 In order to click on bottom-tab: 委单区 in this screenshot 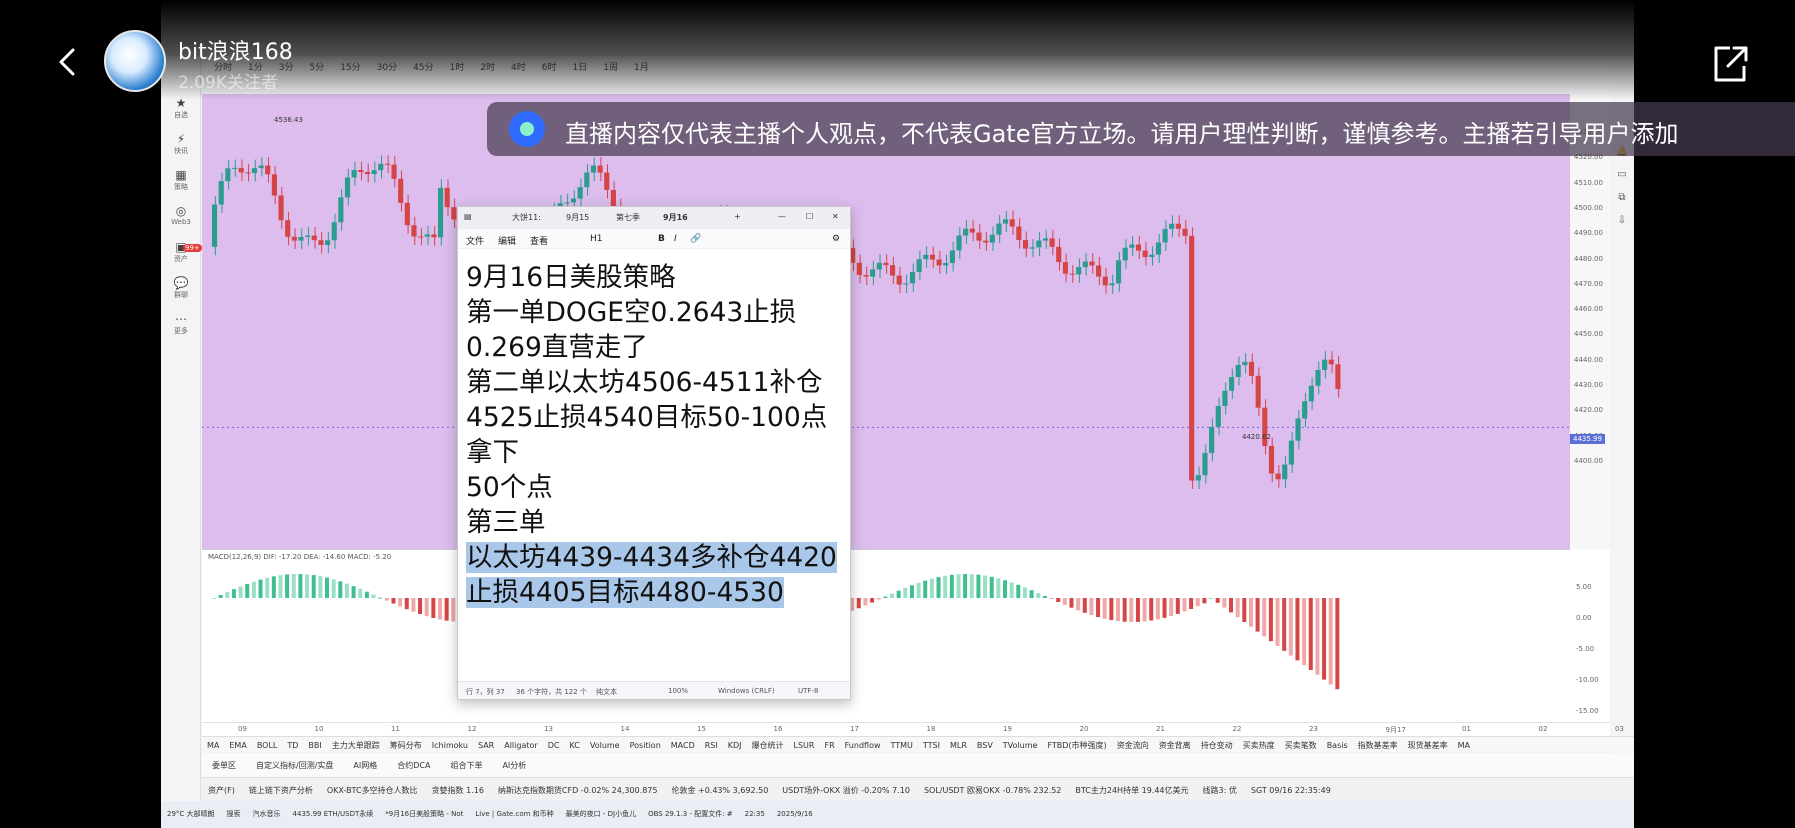, I will do `click(224, 765)`.